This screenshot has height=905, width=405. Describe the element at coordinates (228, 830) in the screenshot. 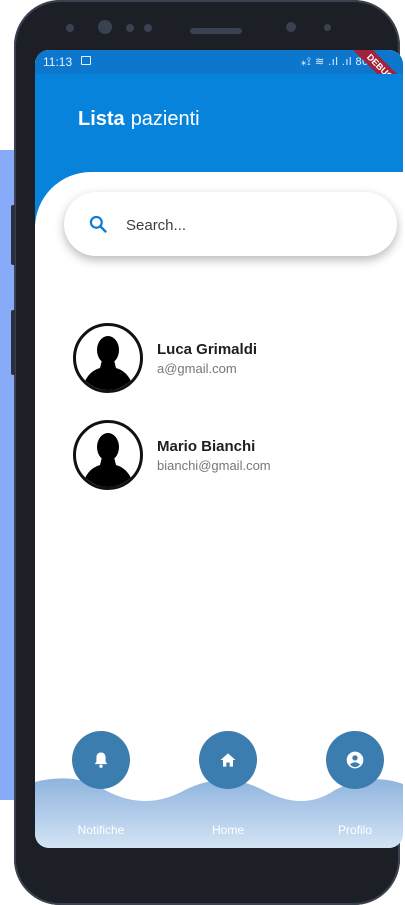

I see `home-nav-label: Home` at that location.